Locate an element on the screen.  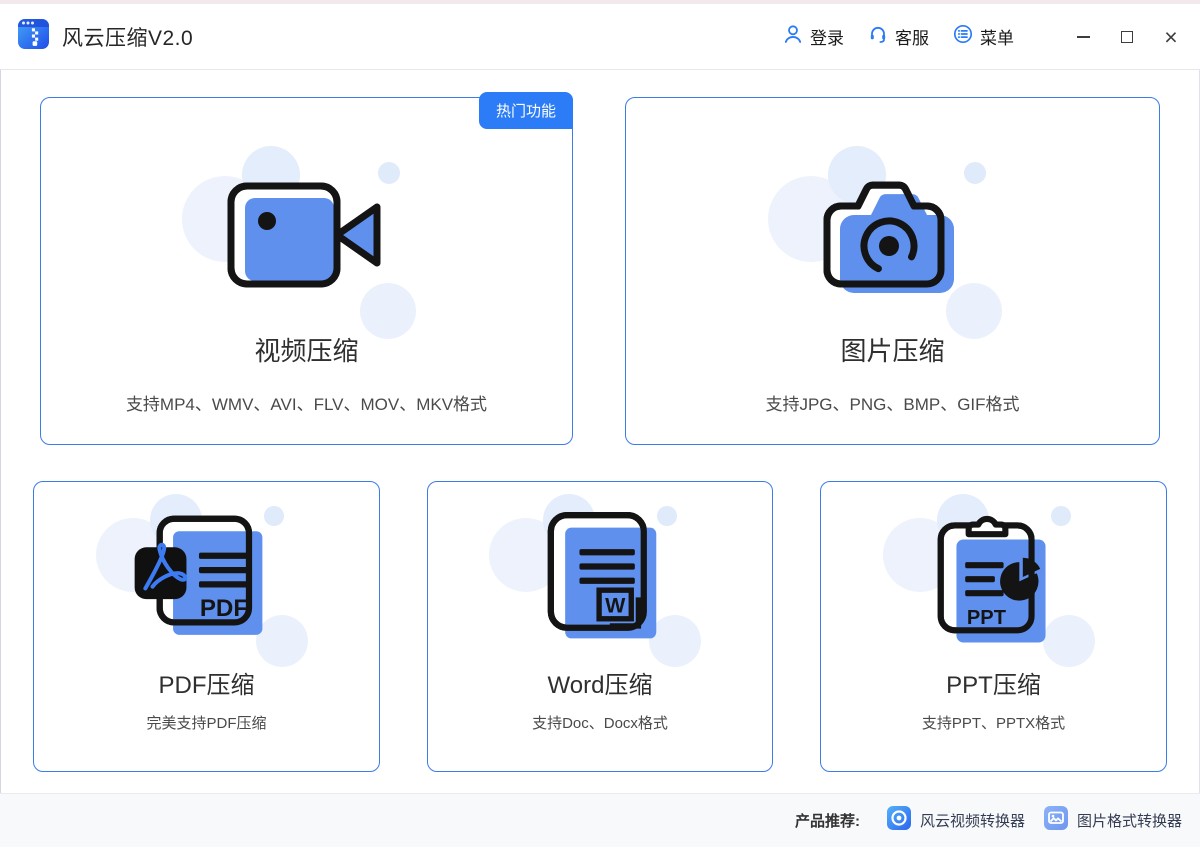
product-link-video-converter: 风云视频转换器 is located at coordinates (955, 820).